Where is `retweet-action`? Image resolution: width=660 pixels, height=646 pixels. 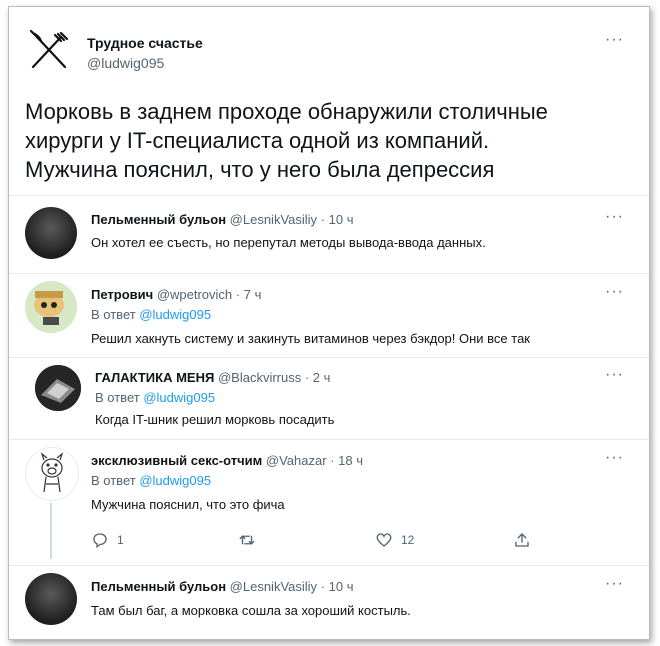 retweet-action is located at coordinates (251, 540).